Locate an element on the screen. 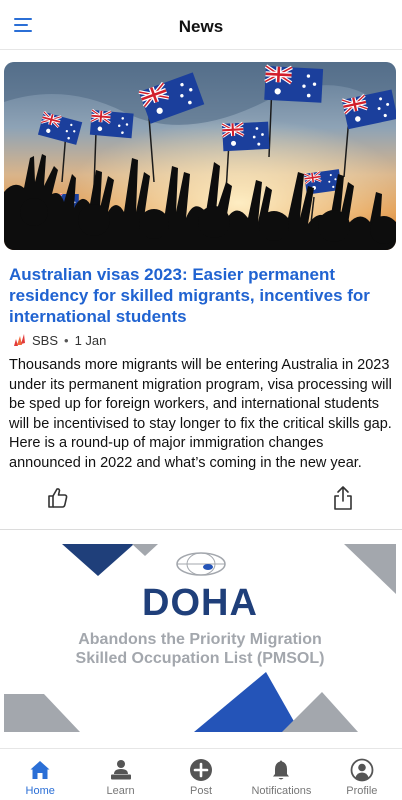  like-icon is located at coordinates (58, 498).